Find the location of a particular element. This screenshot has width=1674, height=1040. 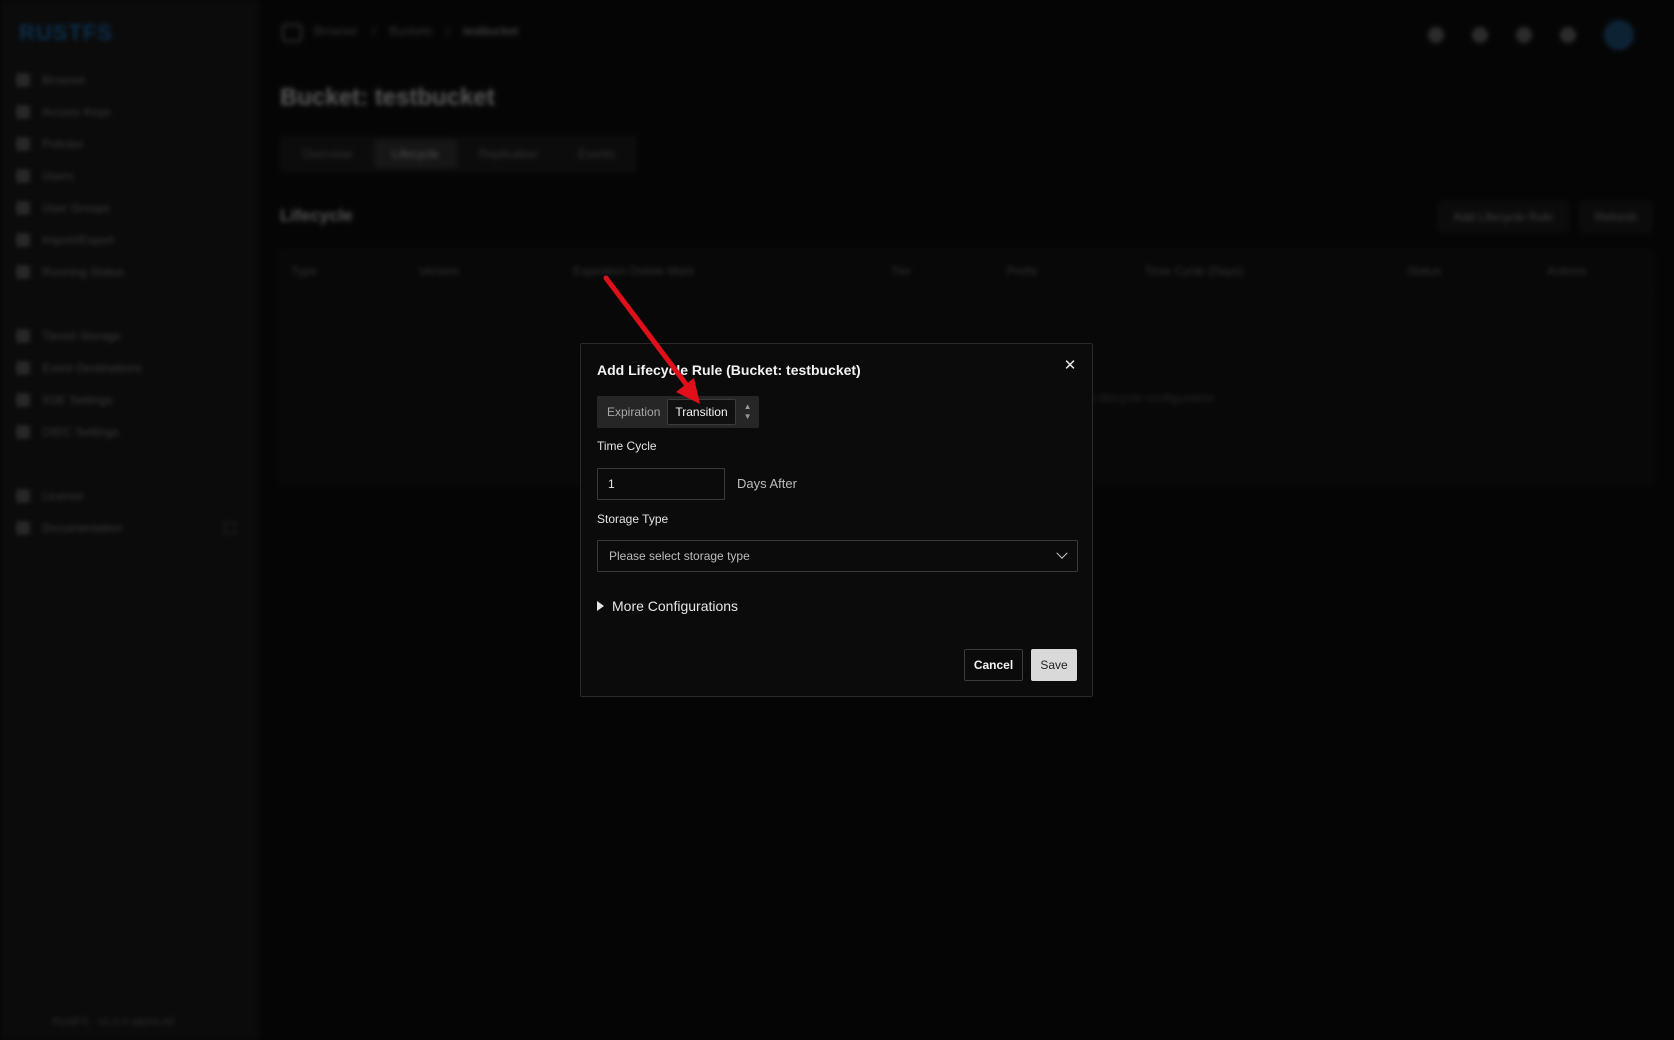

close-icon: ✕ is located at coordinates (1070, 365).